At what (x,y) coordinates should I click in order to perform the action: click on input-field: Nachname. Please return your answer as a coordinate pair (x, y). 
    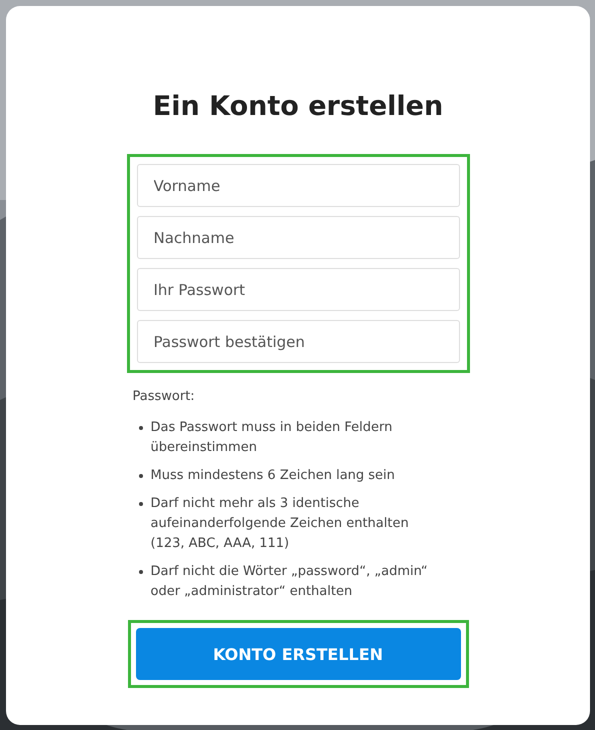
    Looking at the image, I should click on (298, 237).